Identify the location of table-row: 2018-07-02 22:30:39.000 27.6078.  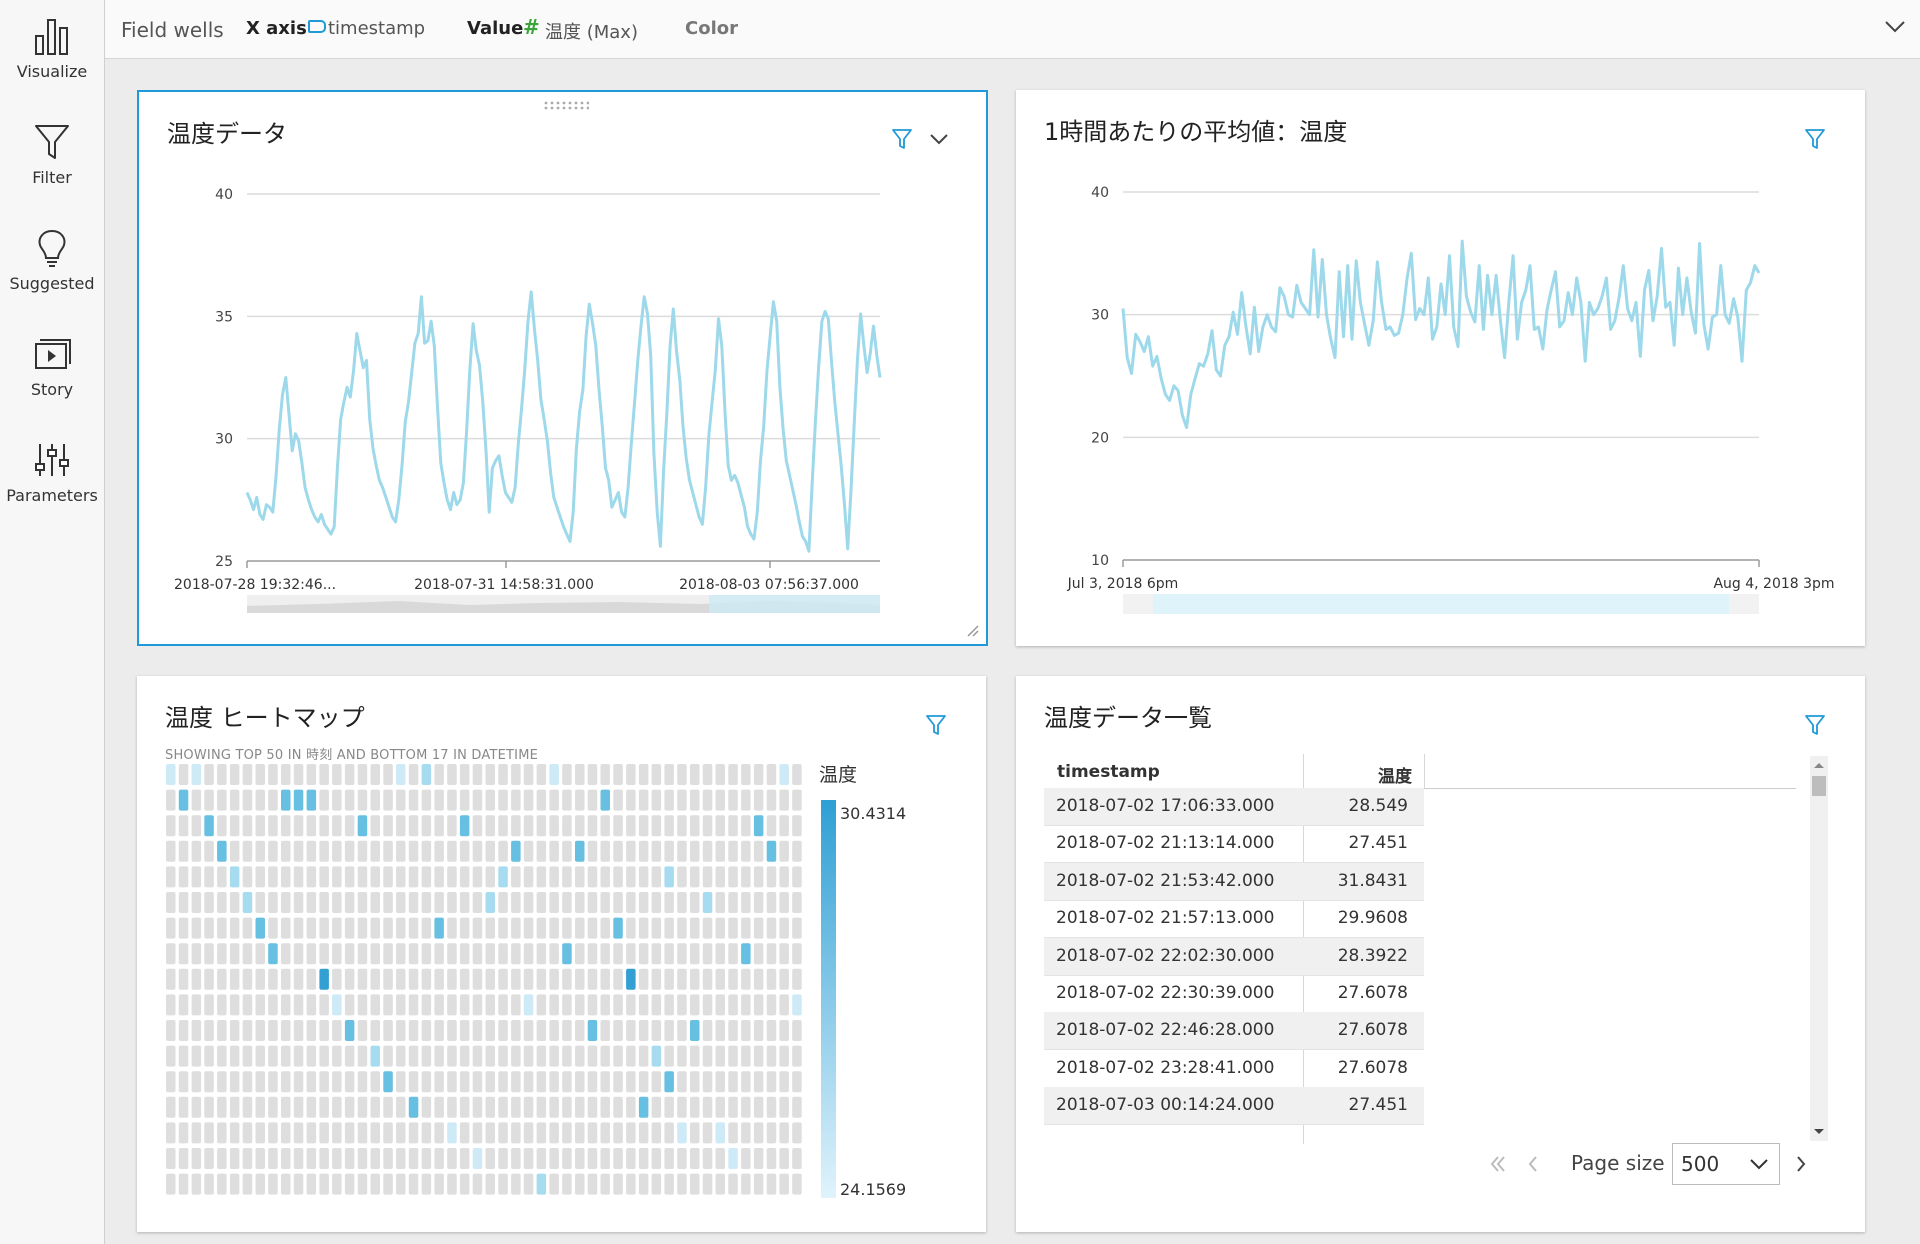
(1234, 994).